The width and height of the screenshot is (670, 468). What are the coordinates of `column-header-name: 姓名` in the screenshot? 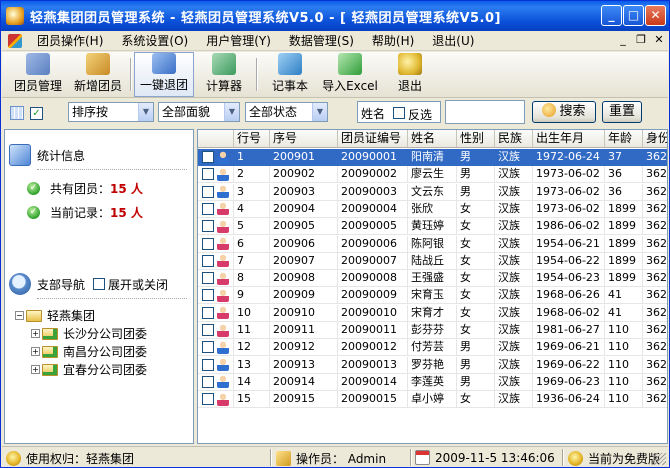 It's located at (432, 138).